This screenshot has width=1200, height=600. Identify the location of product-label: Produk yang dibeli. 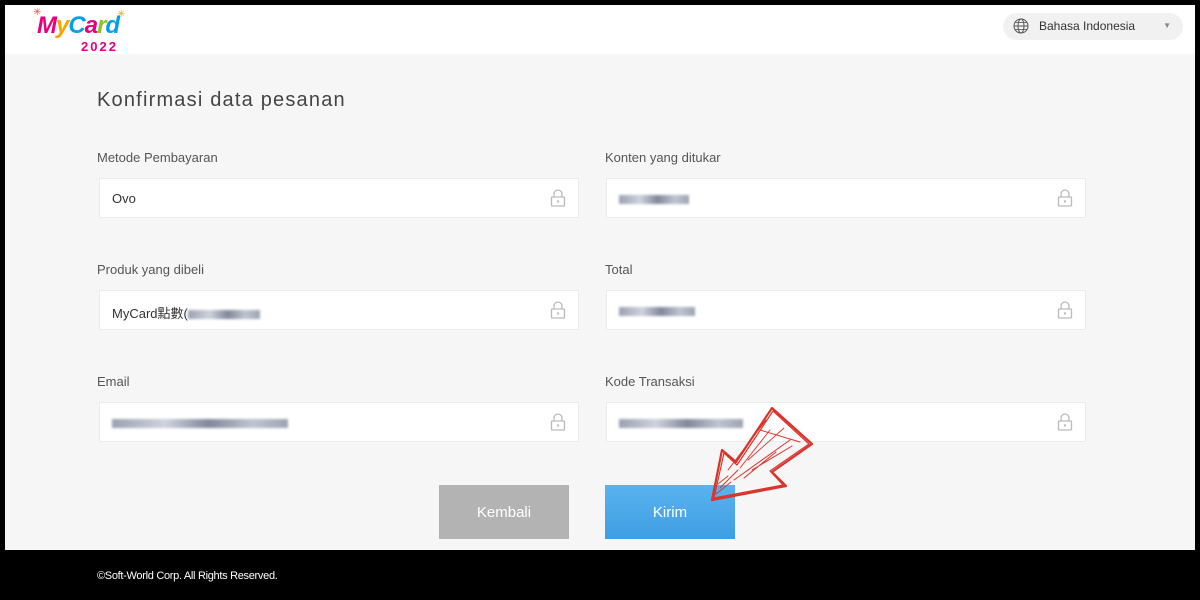
(150, 269).